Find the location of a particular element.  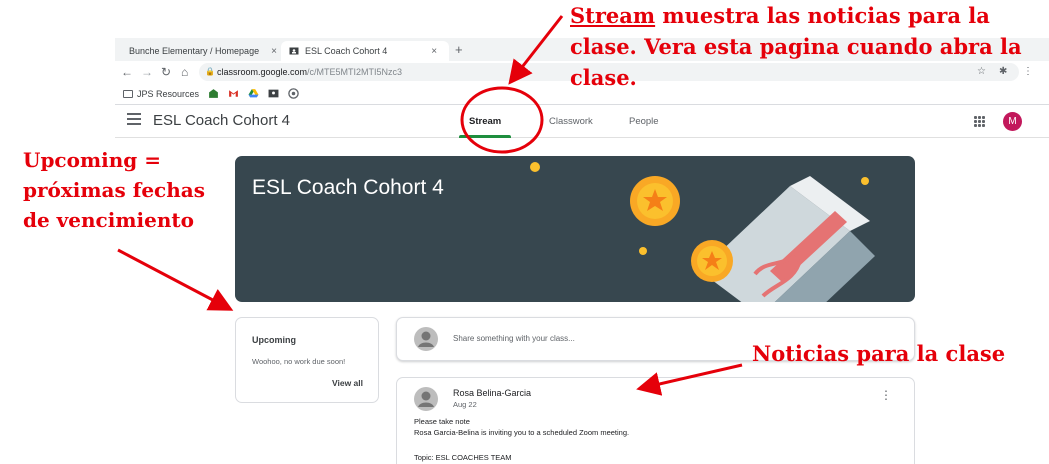

drive-icon is located at coordinates (253, 93).